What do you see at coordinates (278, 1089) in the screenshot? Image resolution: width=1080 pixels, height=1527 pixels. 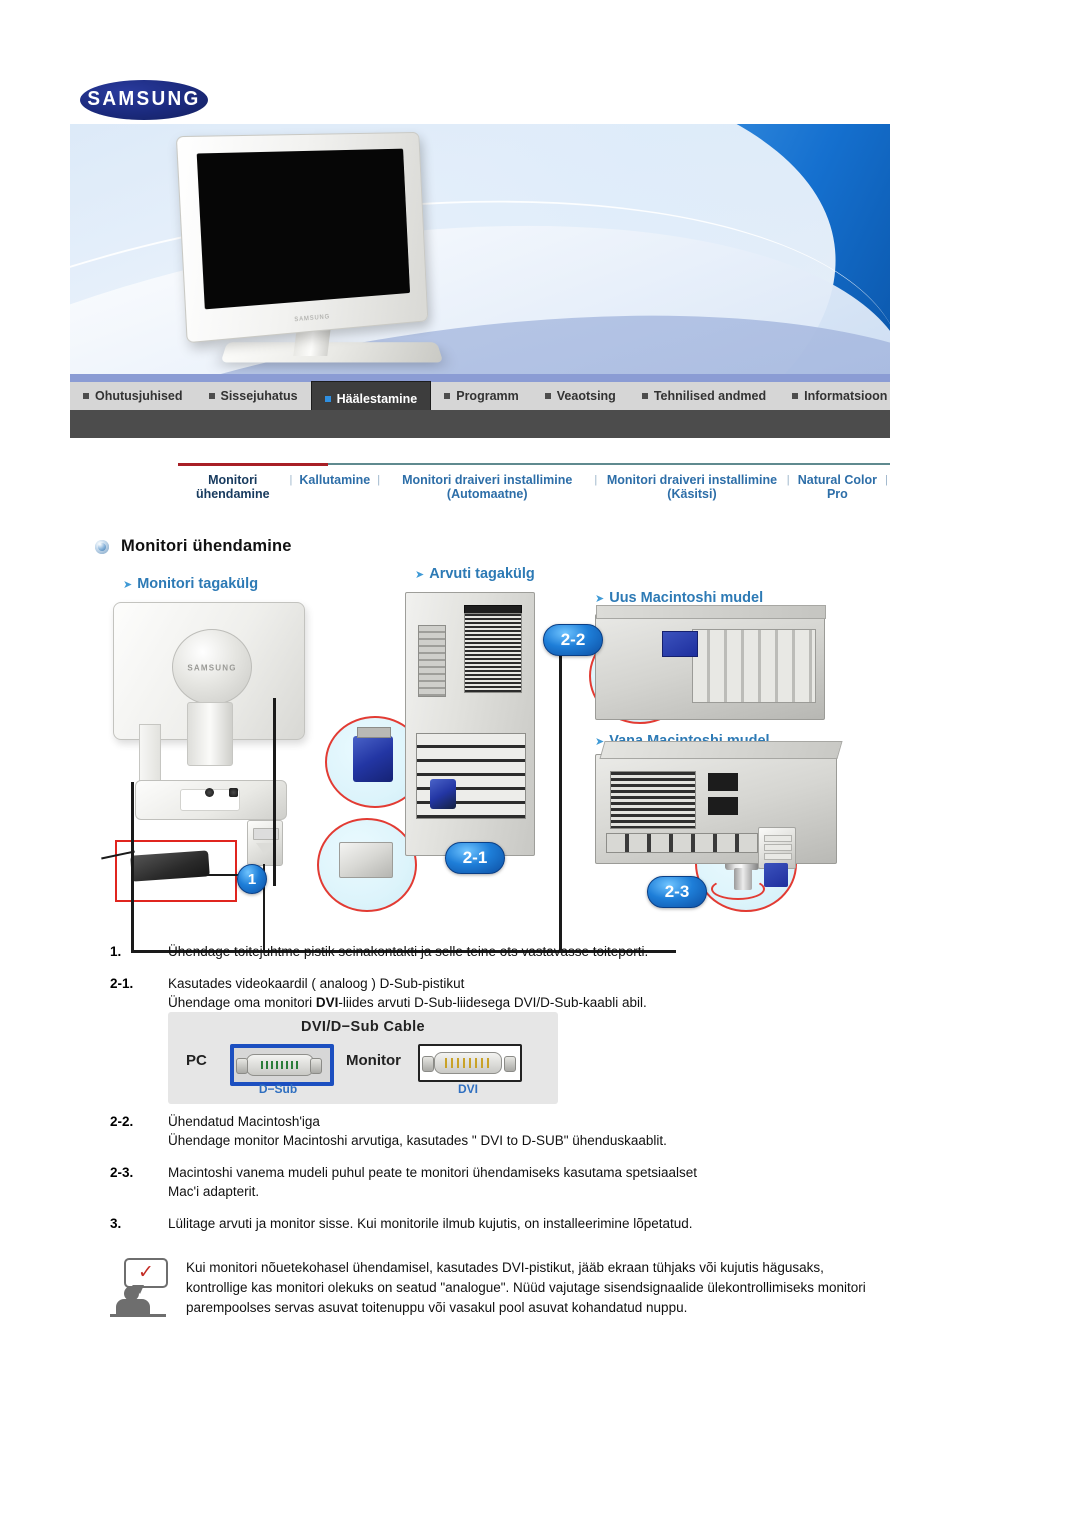 I see `dsub-label: D−Sub` at bounding box center [278, 1089].